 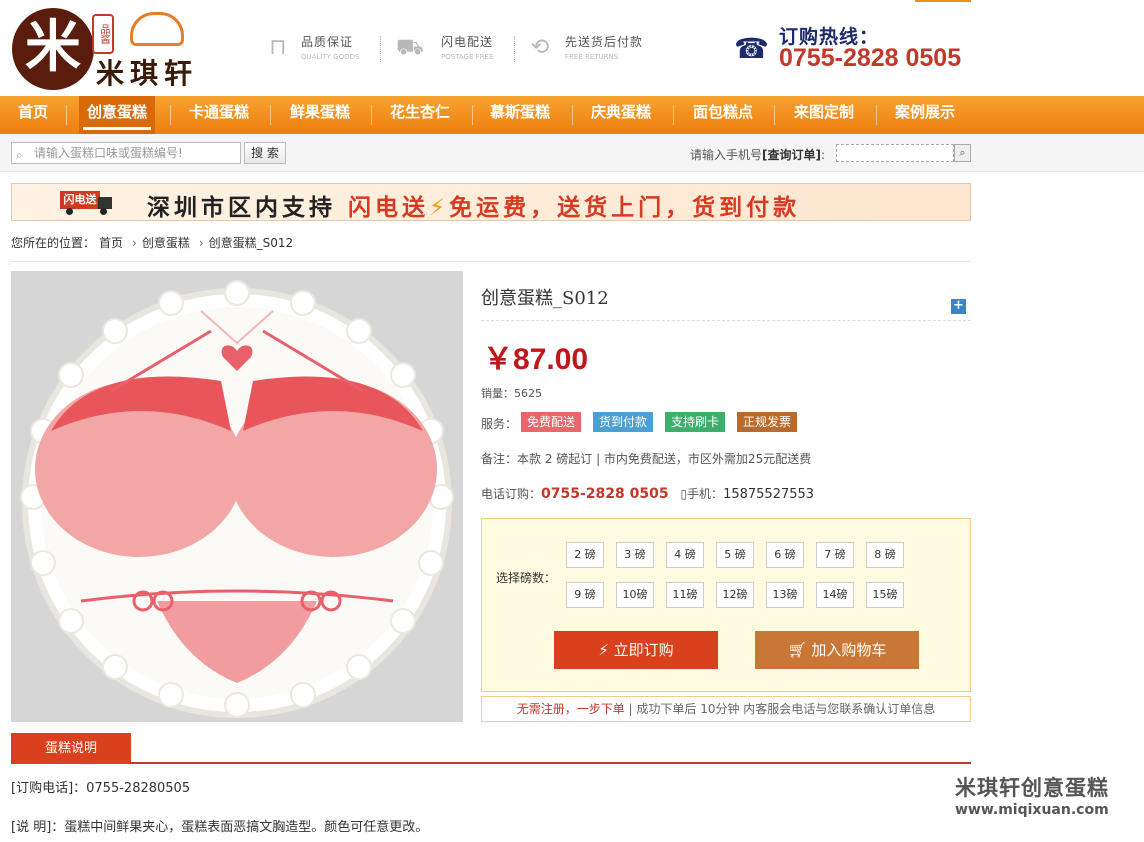 What do you see at coordinates (497, 393) in the screenshot?
I see `sales-label: 销量：` at bounding box center [497, 393].